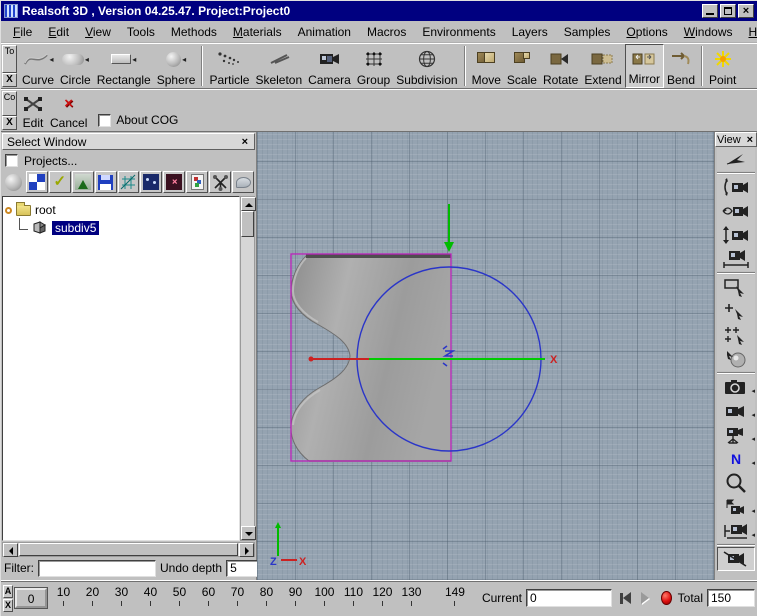  What do you see at coordinates (602, 66) in the screenshot?
I see `extend-tool-button: Extend` at bounding box center [602, 66].